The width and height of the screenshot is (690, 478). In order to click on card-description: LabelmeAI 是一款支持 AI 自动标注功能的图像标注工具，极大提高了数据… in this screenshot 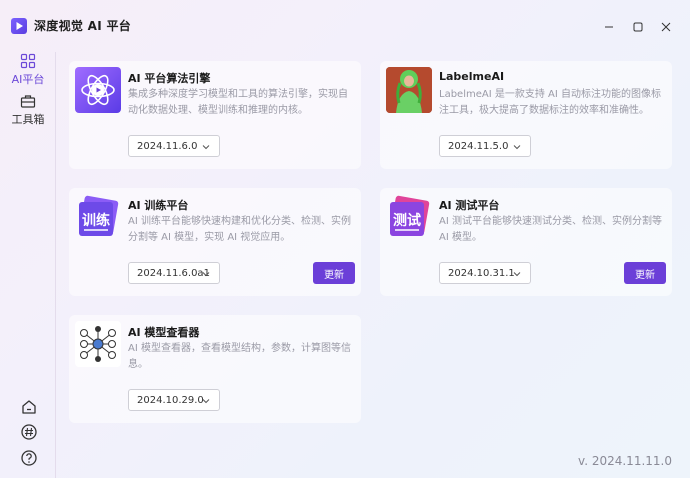, I will do `click(550, 102)`.